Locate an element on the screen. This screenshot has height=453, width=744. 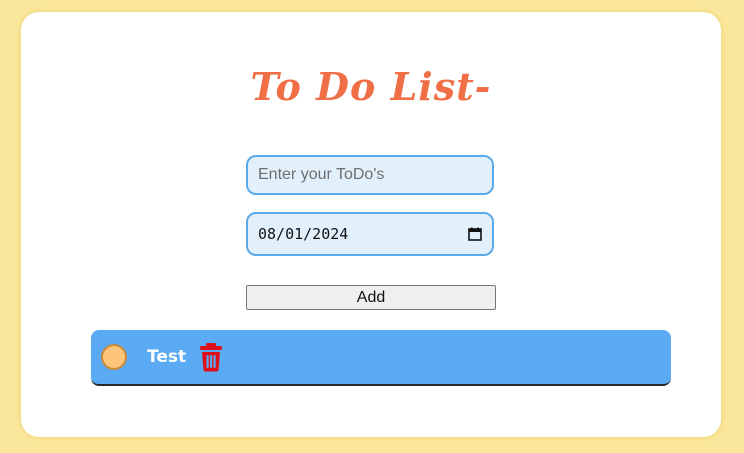
add-button: Add is located at coordinates (371, 297).